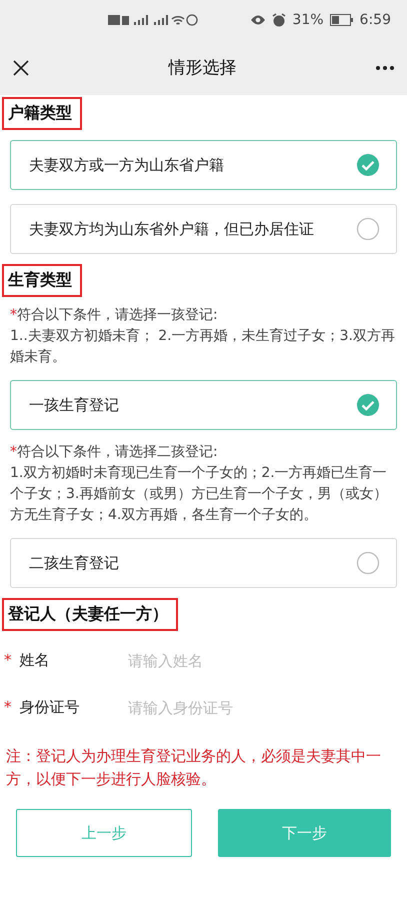 This screenshot has width=407, height=904. Describe the element at coordinates (21, 67) in the screenshot. I see `close-icon` at that location.